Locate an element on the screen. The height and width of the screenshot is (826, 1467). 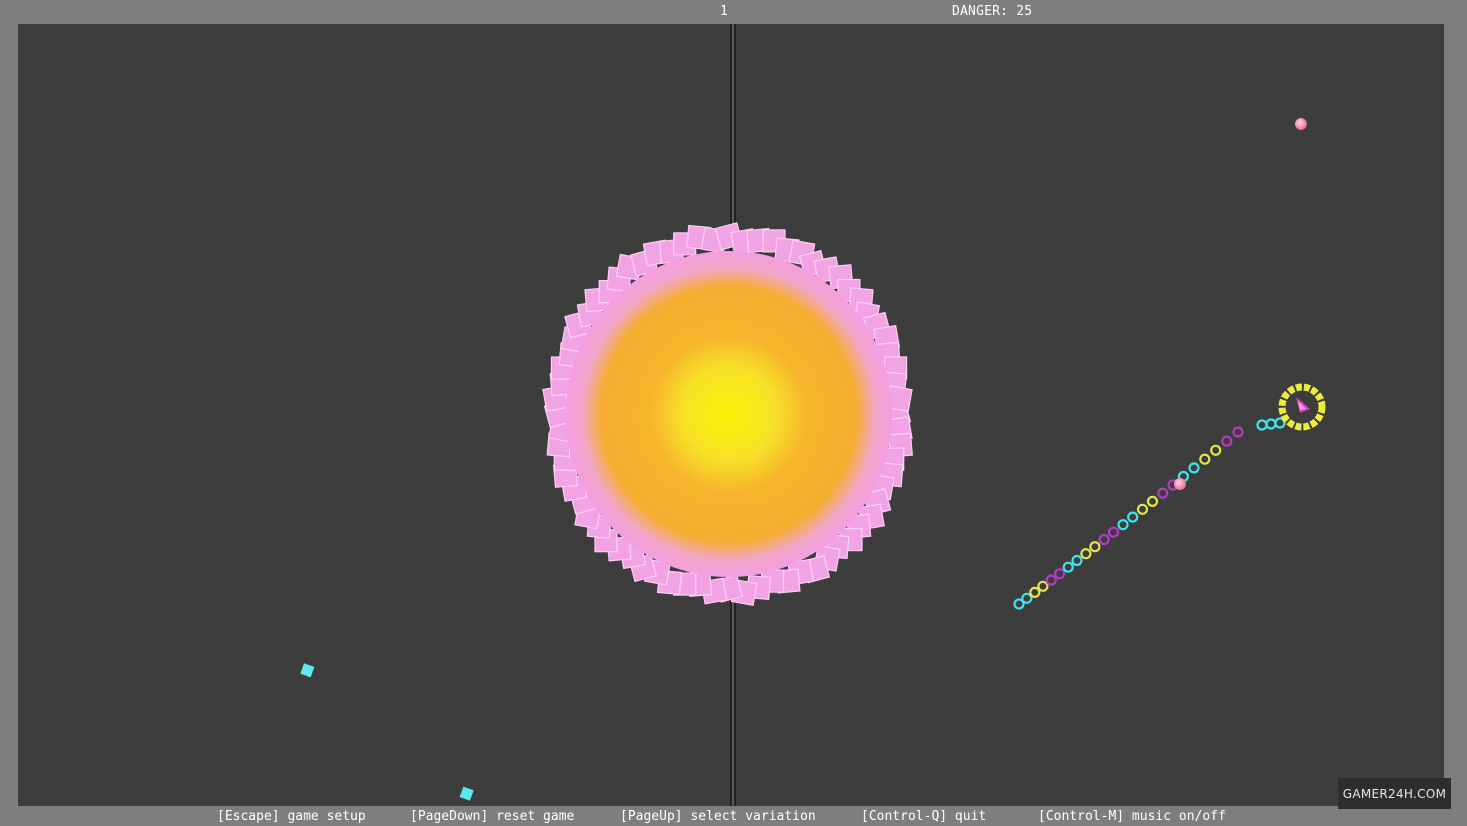
help-pagedown: [PageDown] reset game is located at coordinates (492, 816).